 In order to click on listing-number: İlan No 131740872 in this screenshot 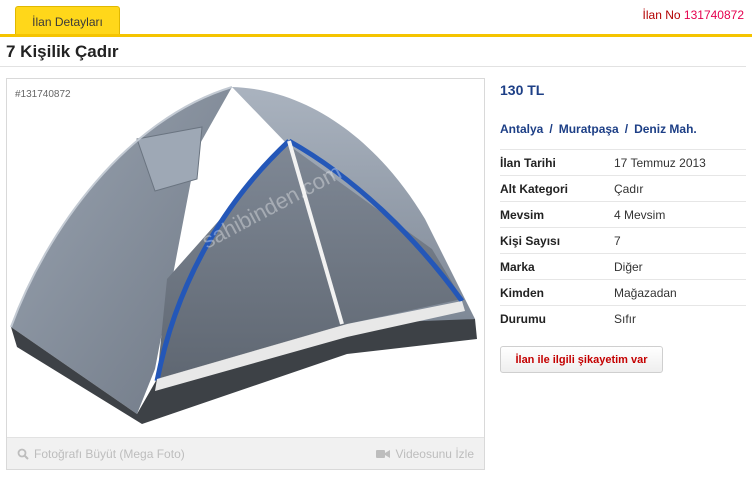, I will do `click(693, 15)`.